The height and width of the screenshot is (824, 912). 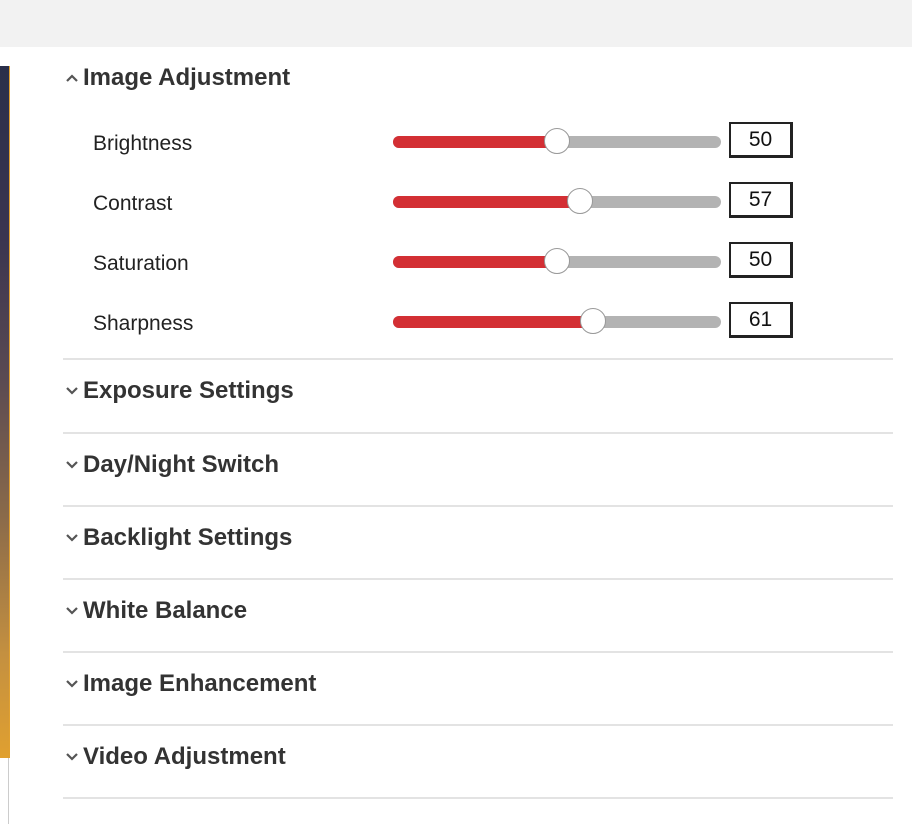 What do you see at coordinates (188, 390) in the screenshot?
I see `section-title: Exposure Settings` at bounding box center [188, 390].